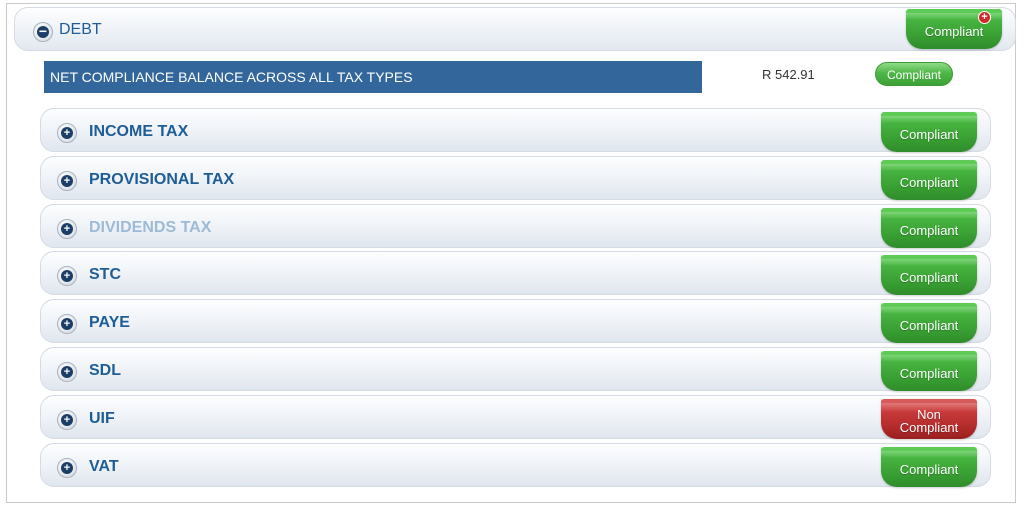  What do you see at coordinates (984, 17) in the screenshot?
I see `alert-plus-icon: +` at bounding box center [984, 17].